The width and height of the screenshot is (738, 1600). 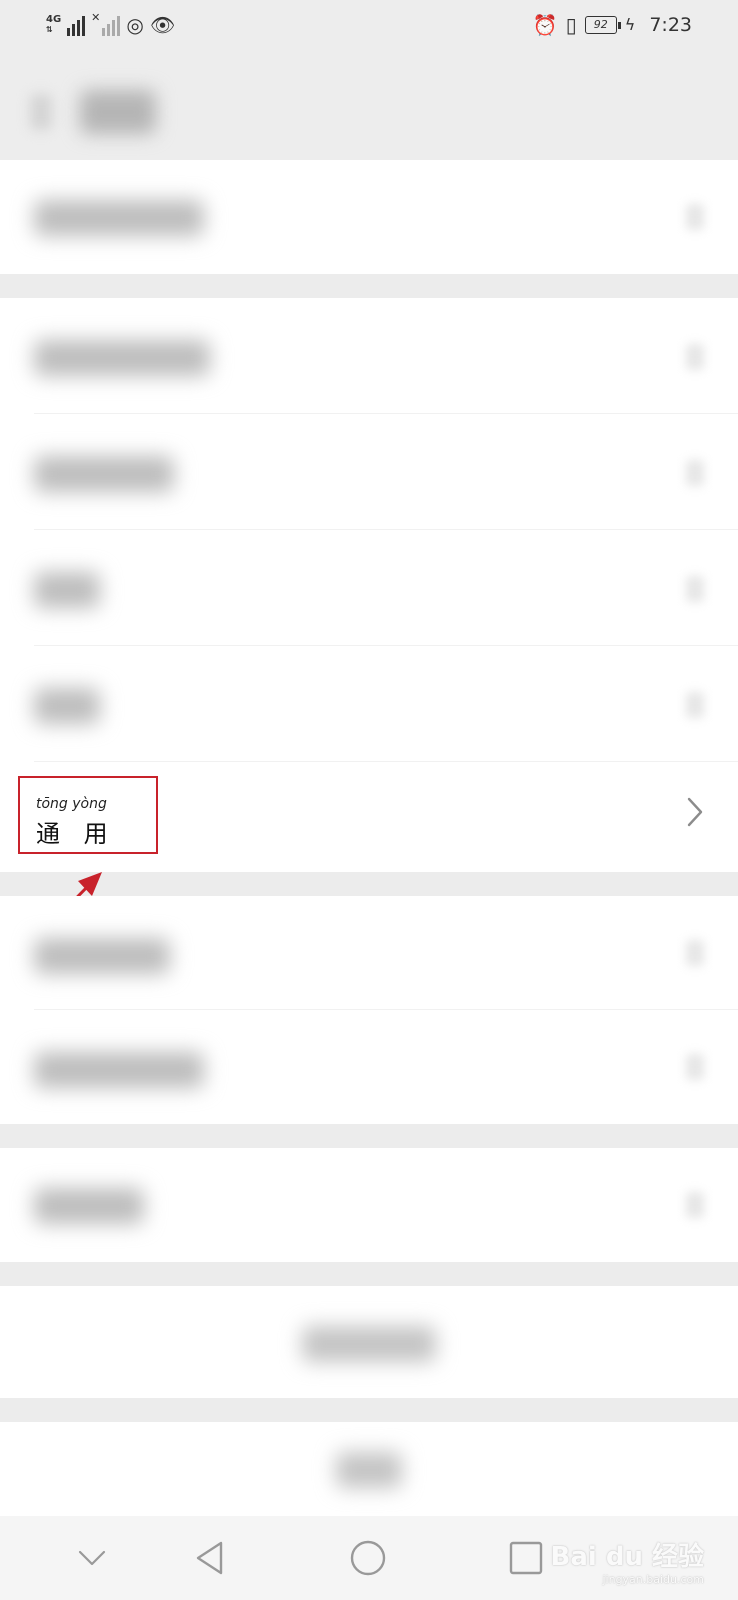 What do you see at coordinates (88, 815) in the screenshot?
I see `highlight-box: tōng yòng 通 用` at bounding box center [88, 815].